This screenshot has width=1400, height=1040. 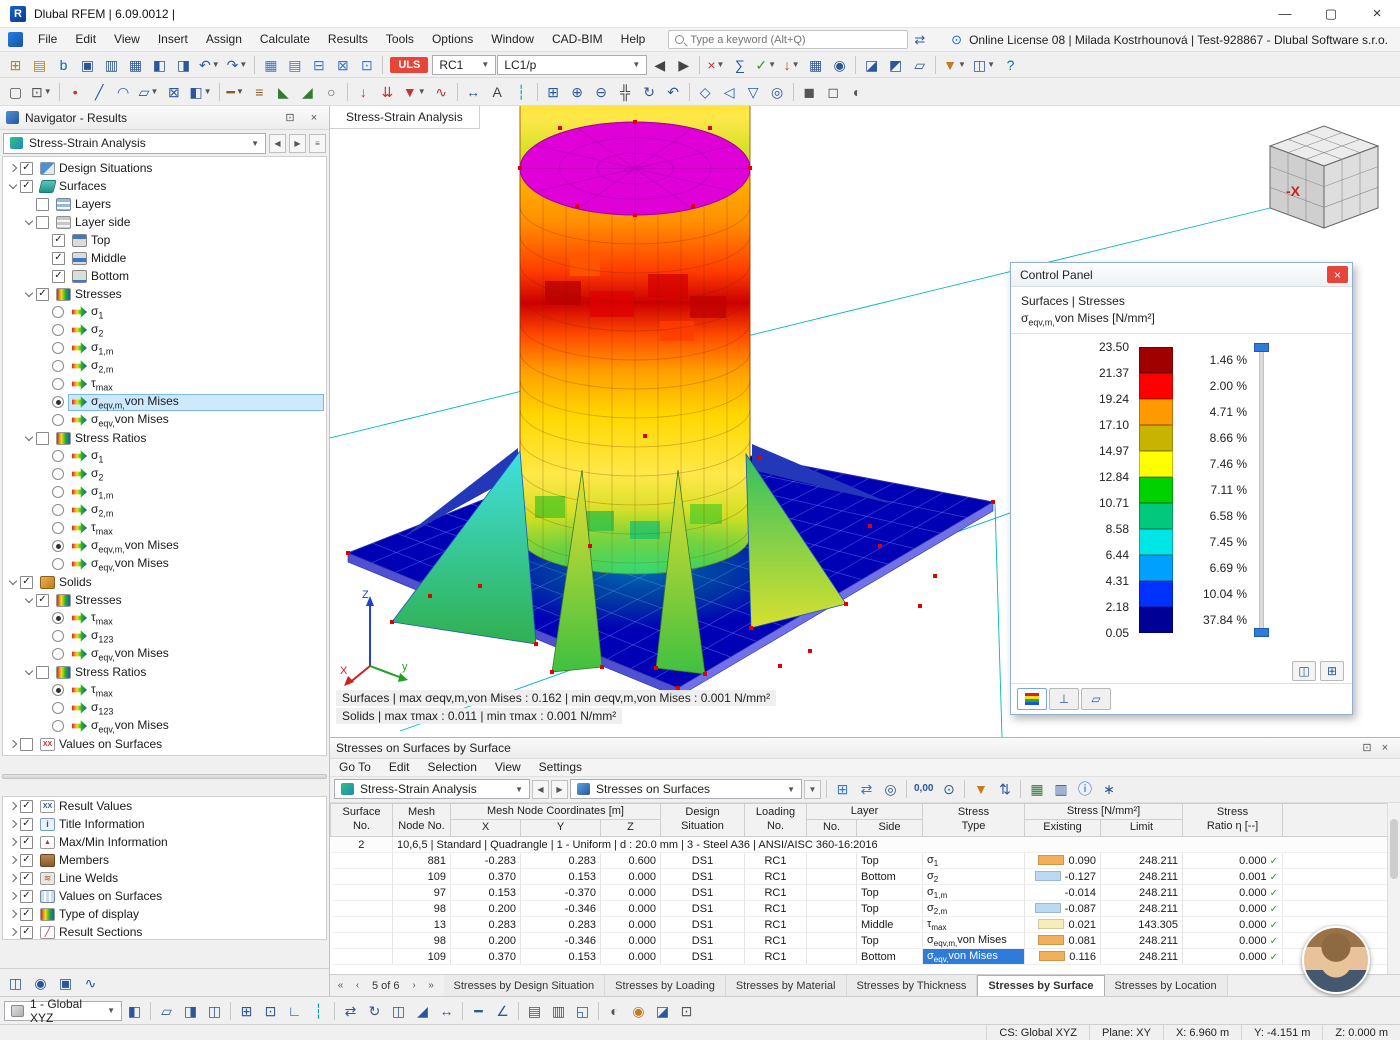 I want to click on ratio-cell: 0.000 ✓, so click(x=1232, y=909).